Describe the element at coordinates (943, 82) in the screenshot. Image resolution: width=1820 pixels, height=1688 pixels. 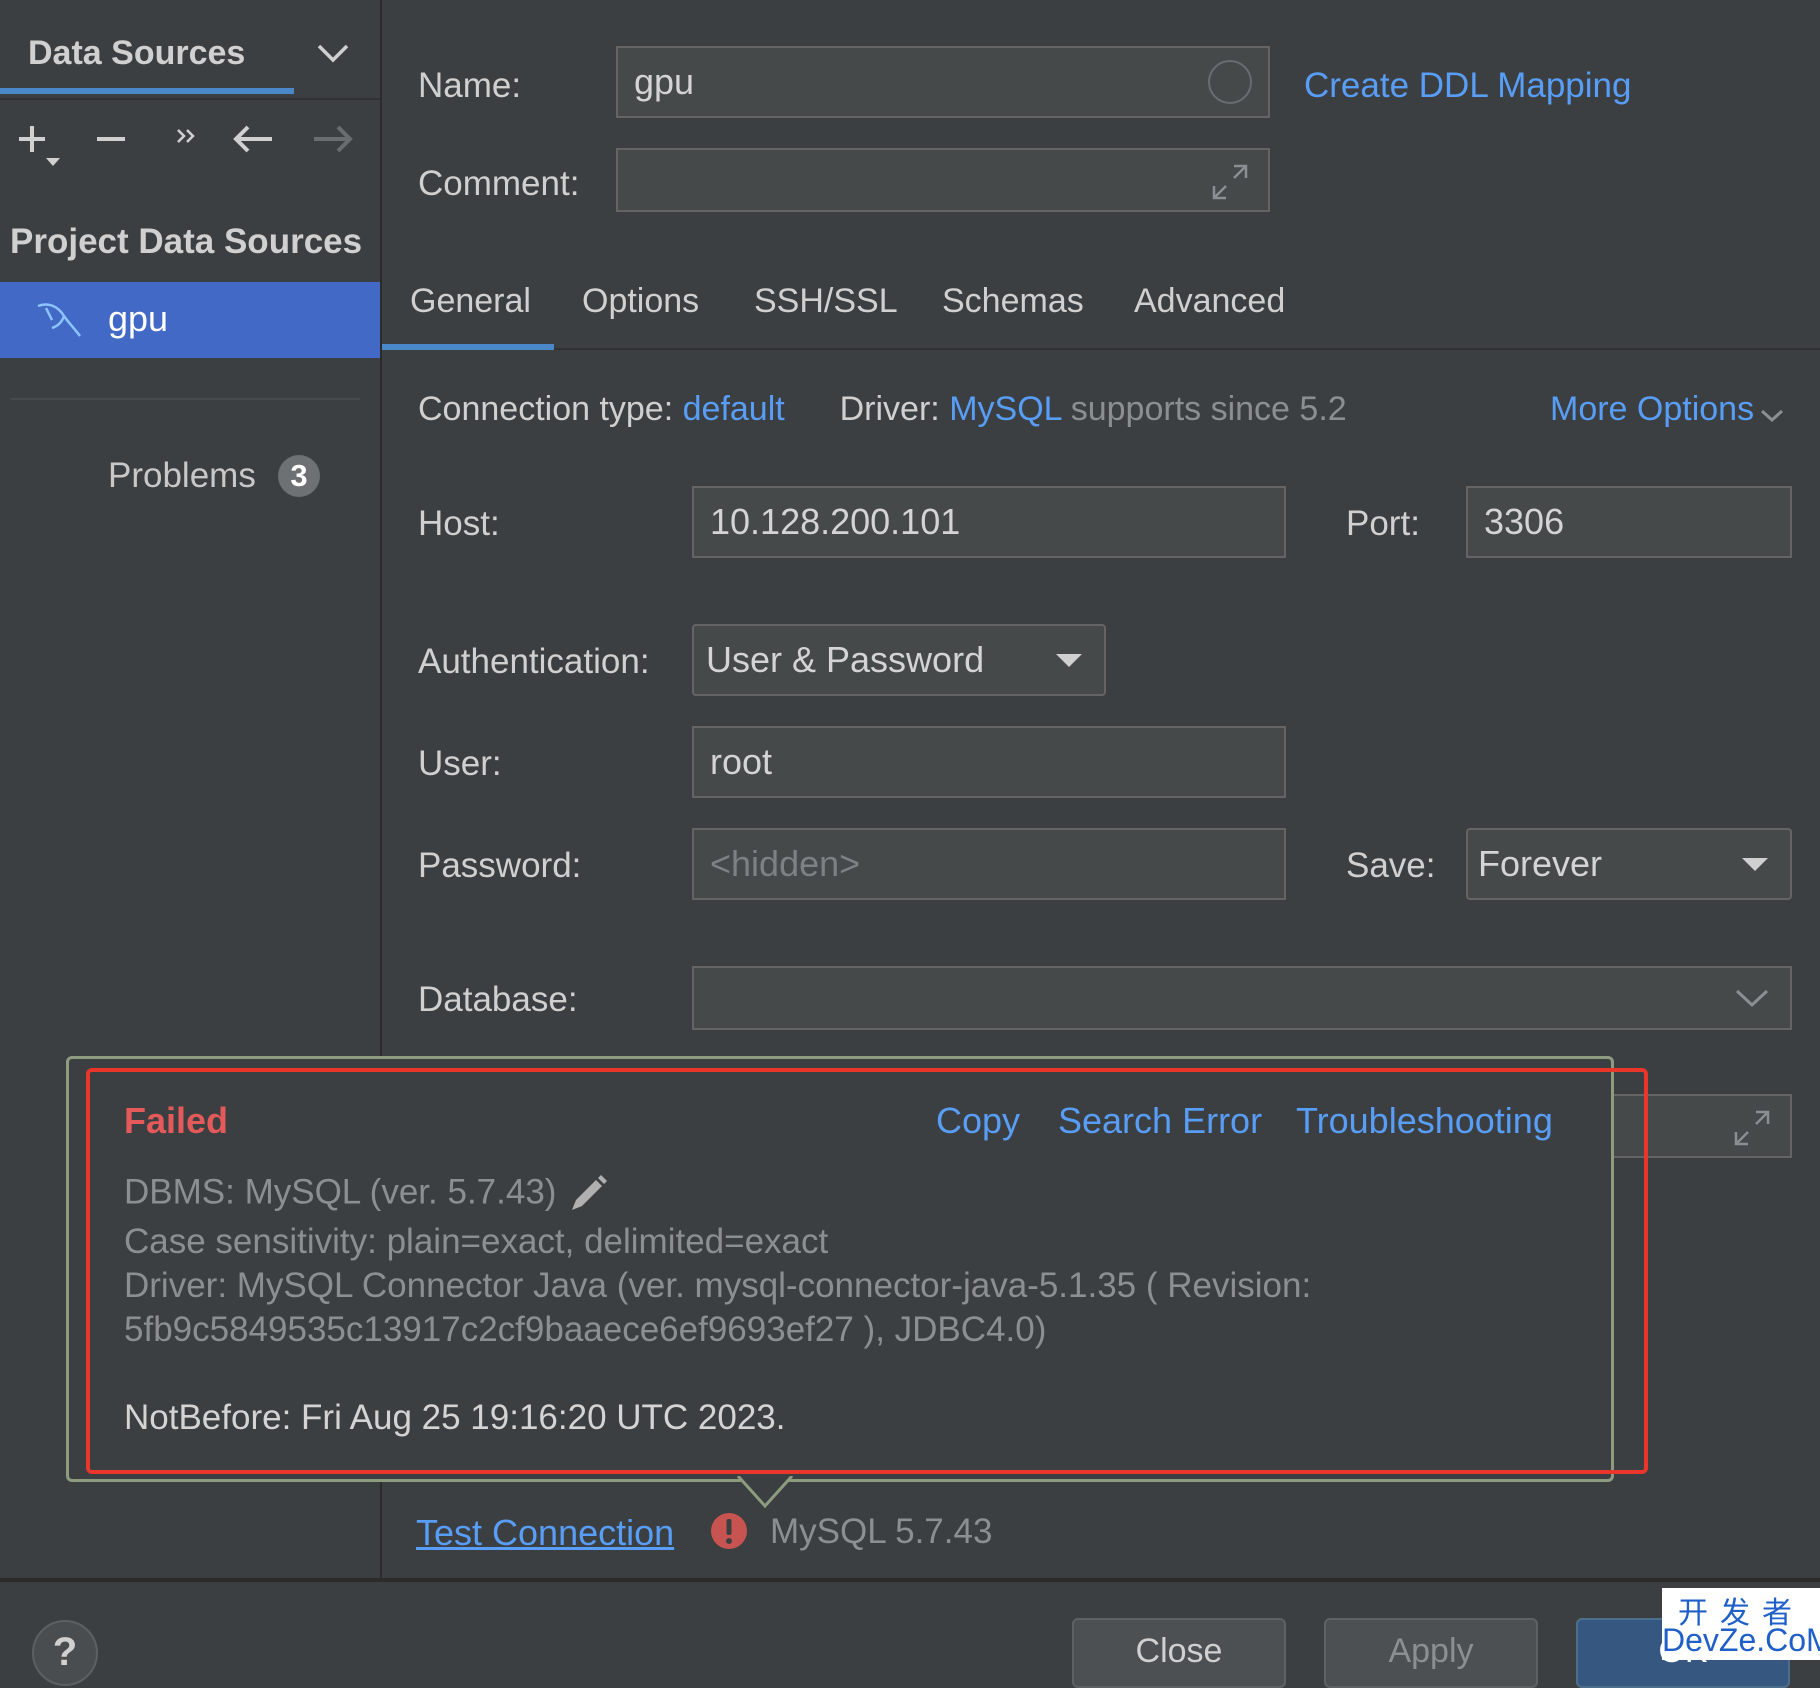
I see `name-field: gpu` at that location.